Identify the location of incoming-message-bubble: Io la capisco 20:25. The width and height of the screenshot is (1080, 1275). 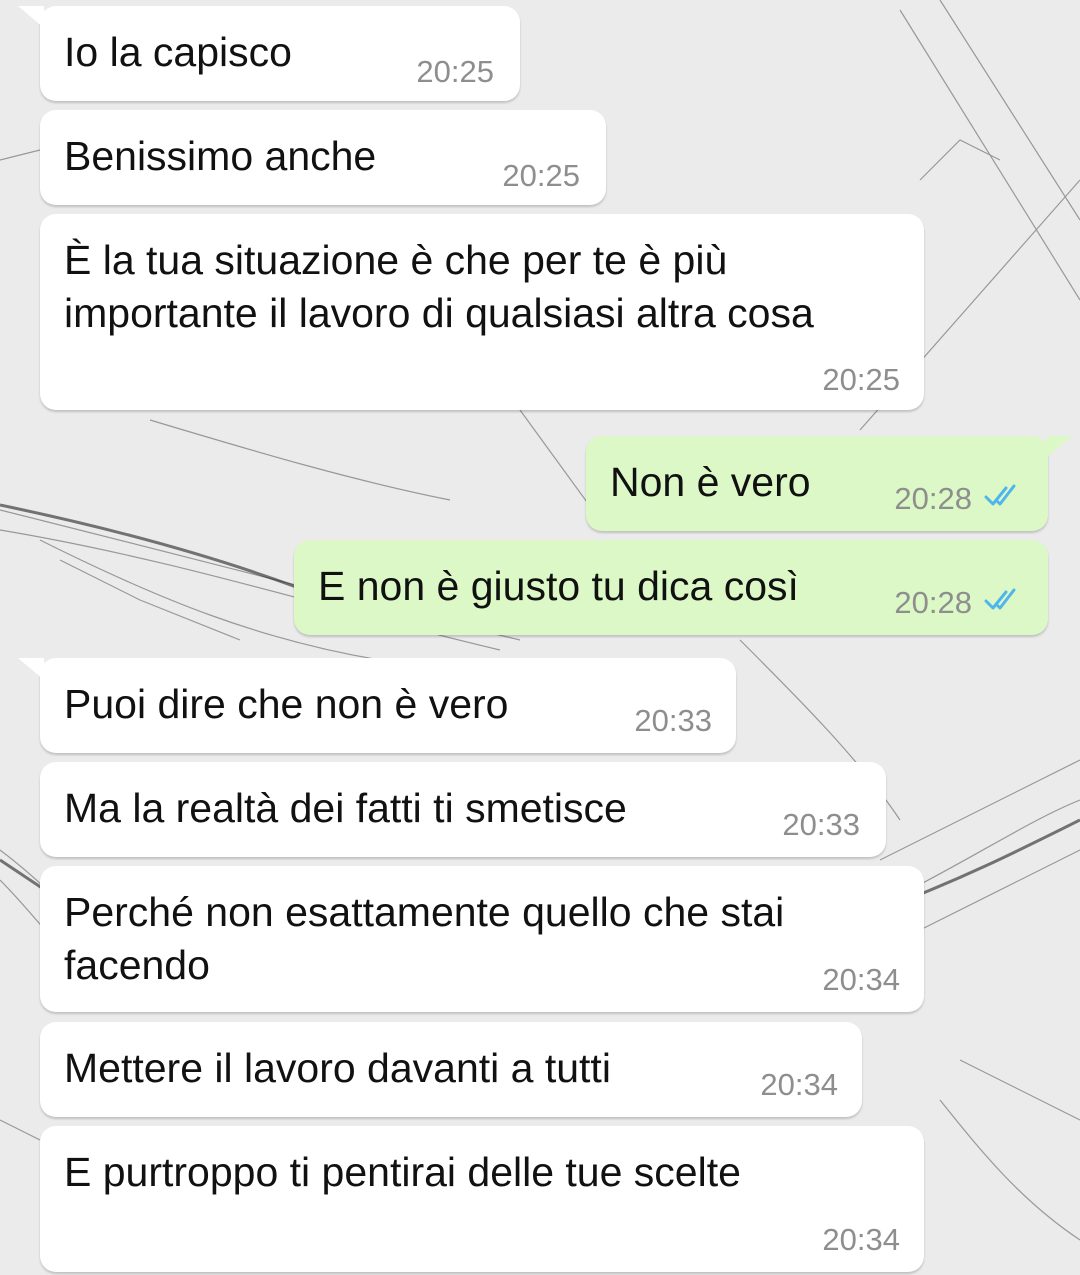
(280, 53).